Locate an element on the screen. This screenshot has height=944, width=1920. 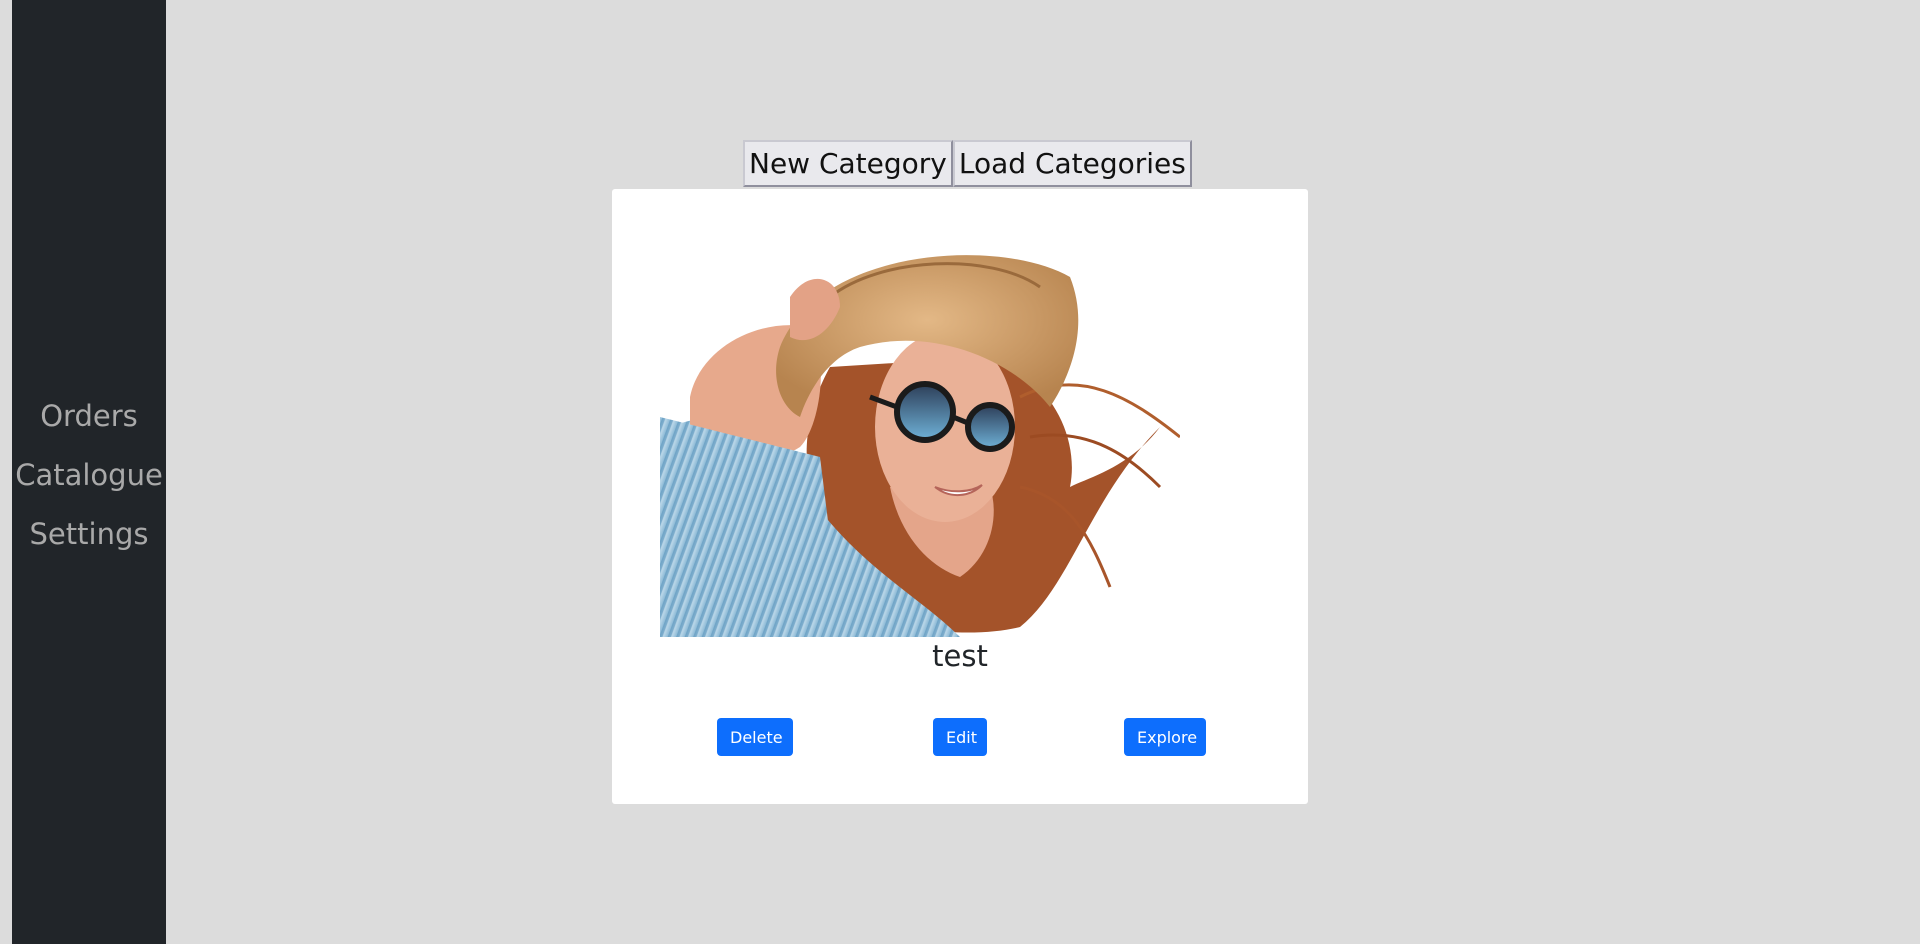
new-category-button: New Category is located at coordinates (848, 163).